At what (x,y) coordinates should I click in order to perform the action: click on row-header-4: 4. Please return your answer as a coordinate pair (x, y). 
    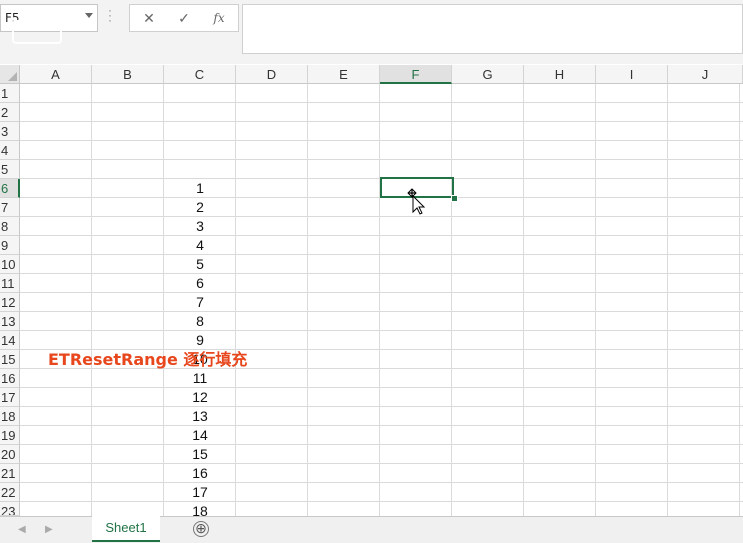
    Looking at the image, I should click on (10, 150).